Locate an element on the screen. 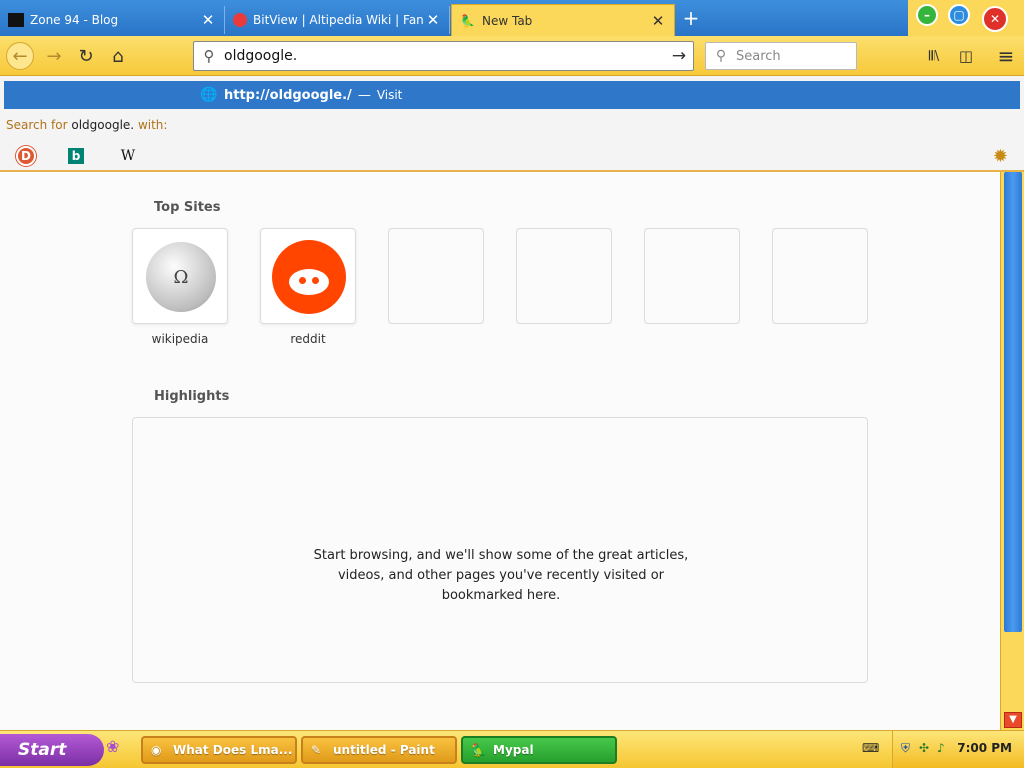 This screenshot has width=1024, height=768. chrome-icon: ◉ is located at coordinates (156, 750).